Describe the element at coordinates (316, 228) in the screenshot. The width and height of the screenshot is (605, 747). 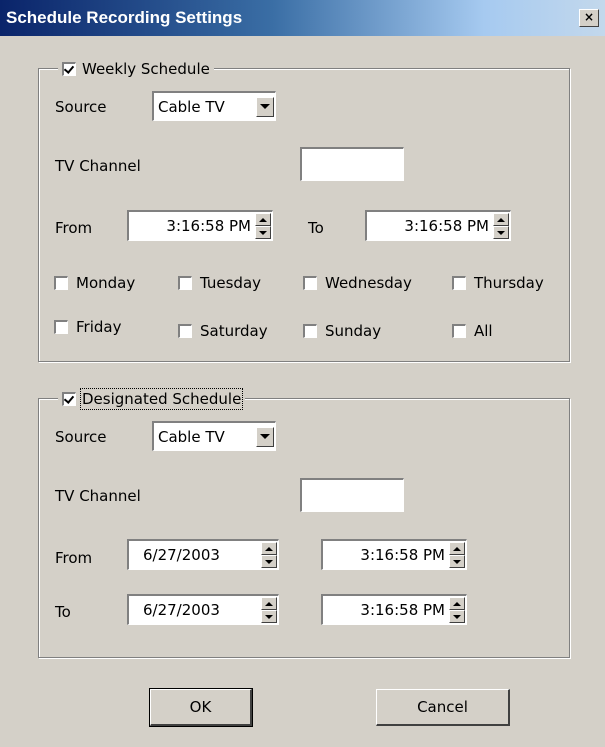
I see `weekly-to-label: To` at that location.